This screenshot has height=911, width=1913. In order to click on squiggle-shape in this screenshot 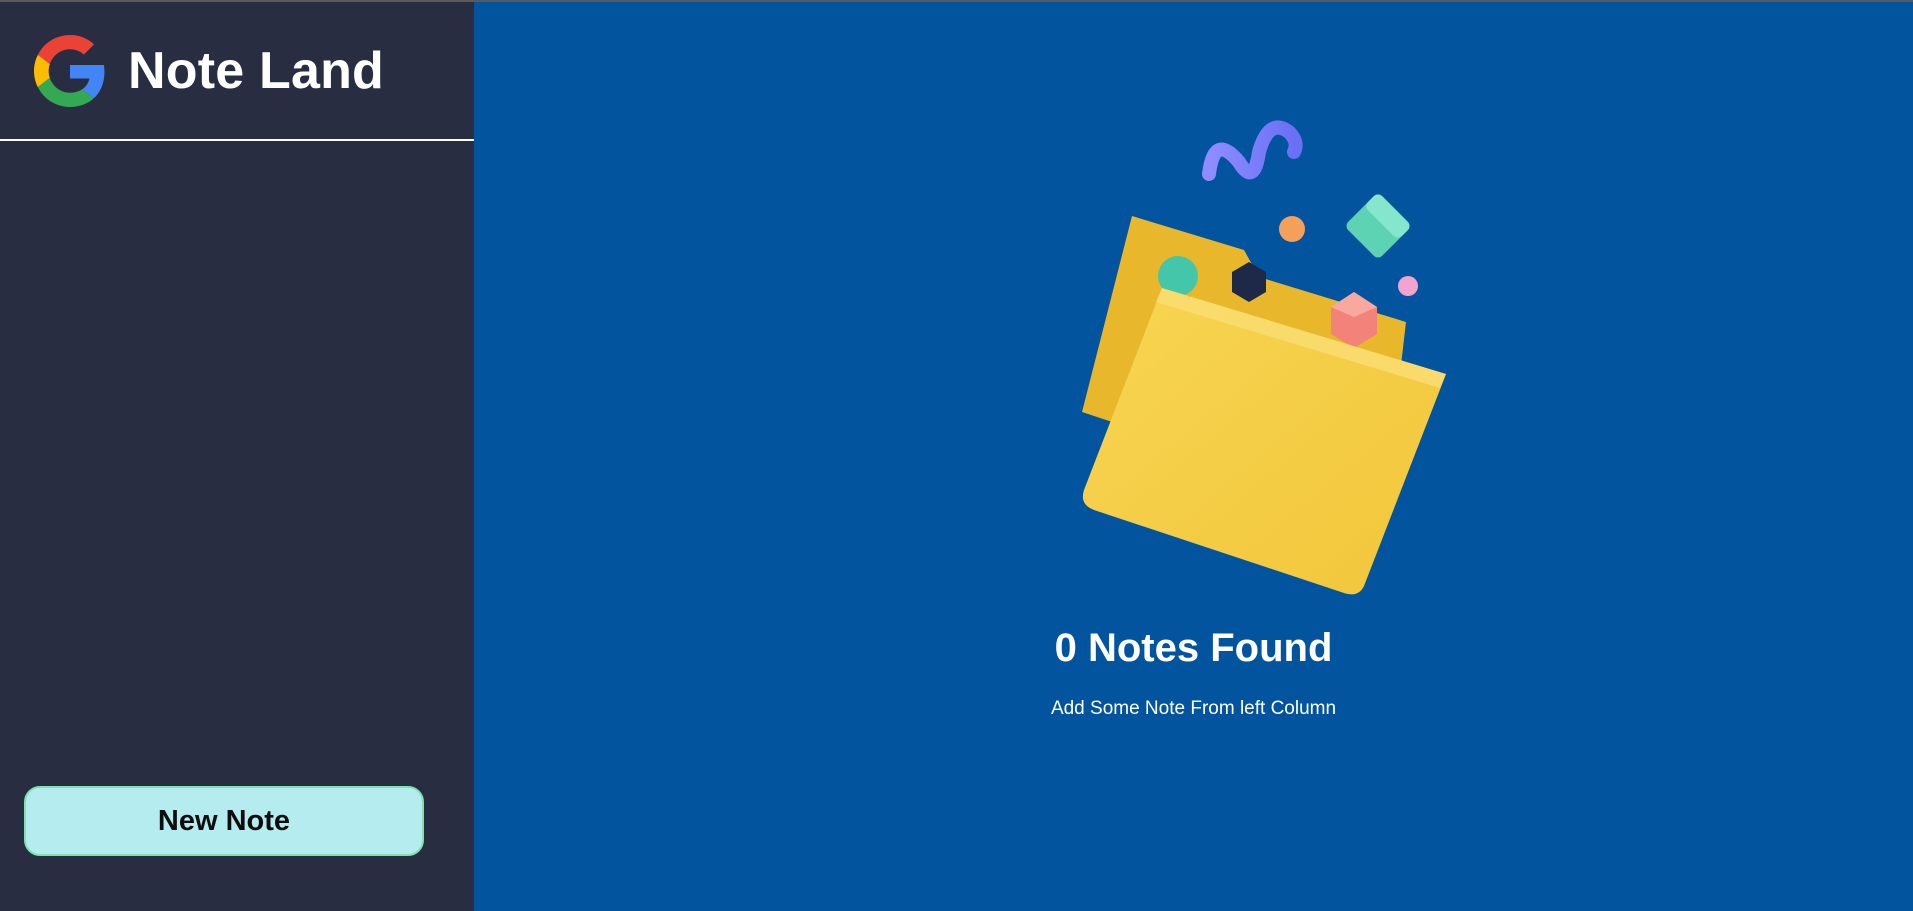, I will do `click(1252, 150)`.